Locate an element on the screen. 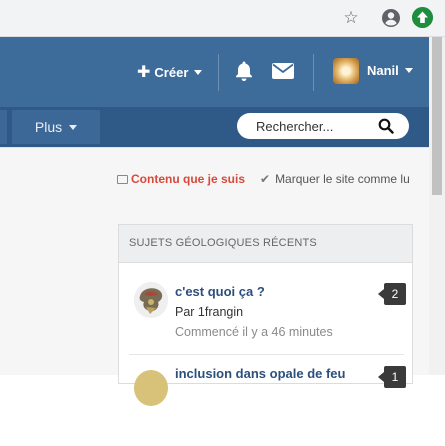 The image size is (445, 446). widget-title: SUJETS GÉOLOGIQUES RÉCENTS is located at coordinates (265, 244).